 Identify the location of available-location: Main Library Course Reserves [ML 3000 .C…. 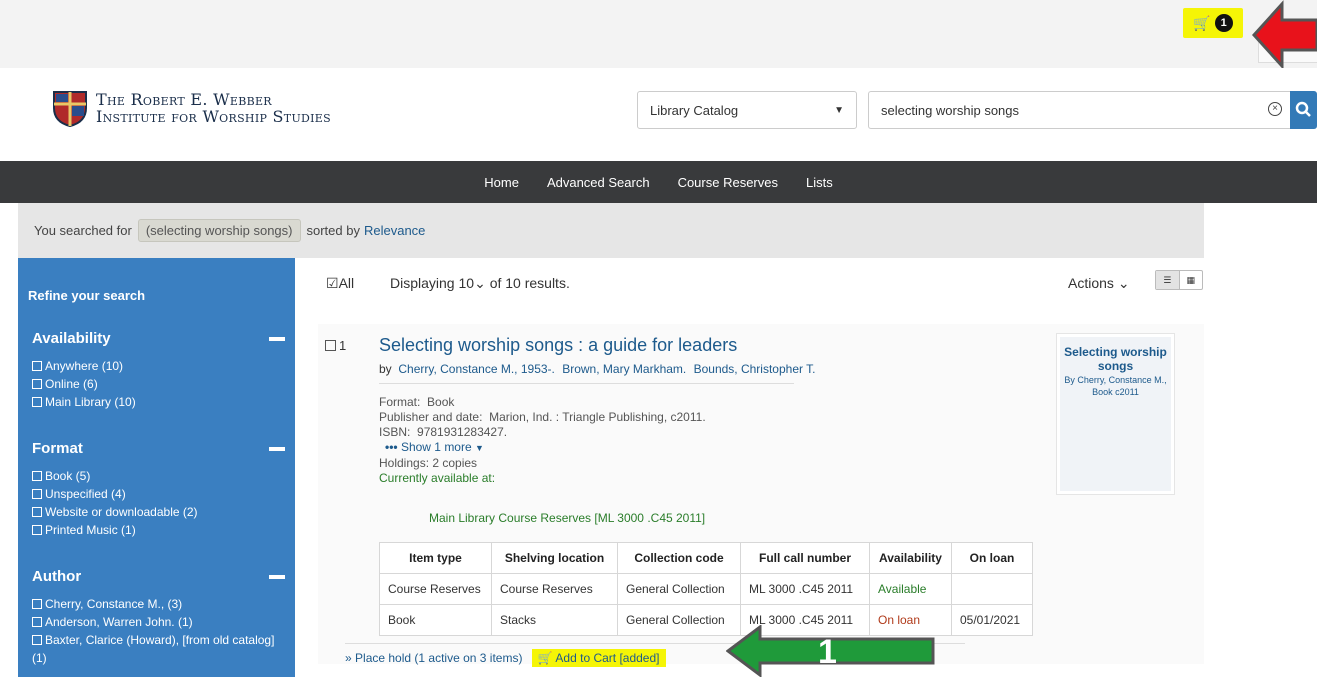
(567, 518).